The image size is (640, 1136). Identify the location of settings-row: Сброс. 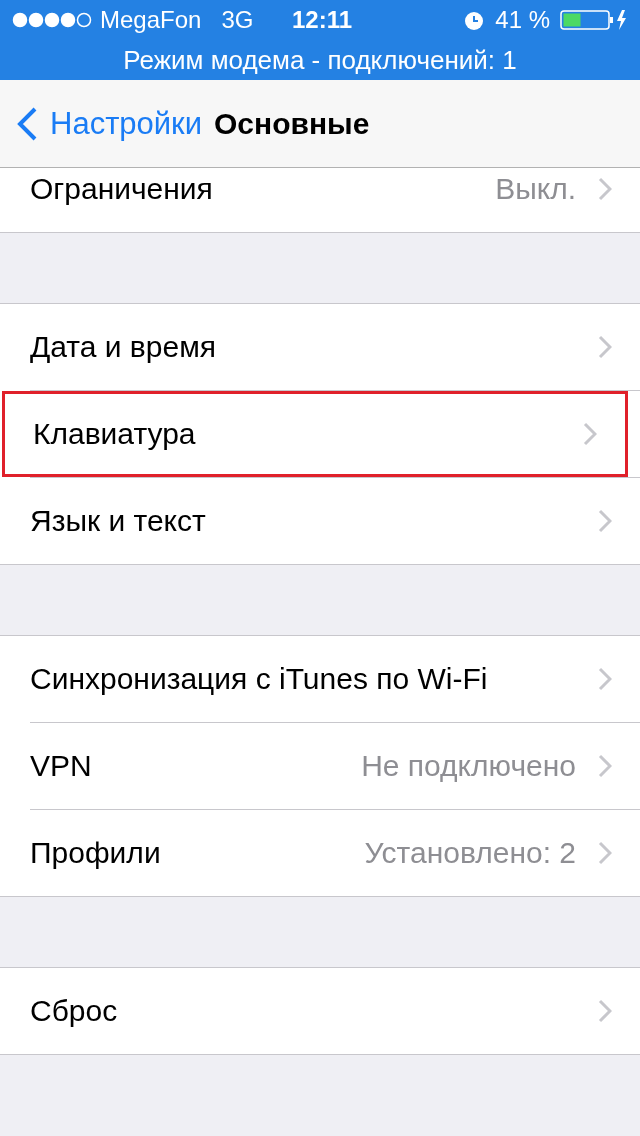
(335, 1011).